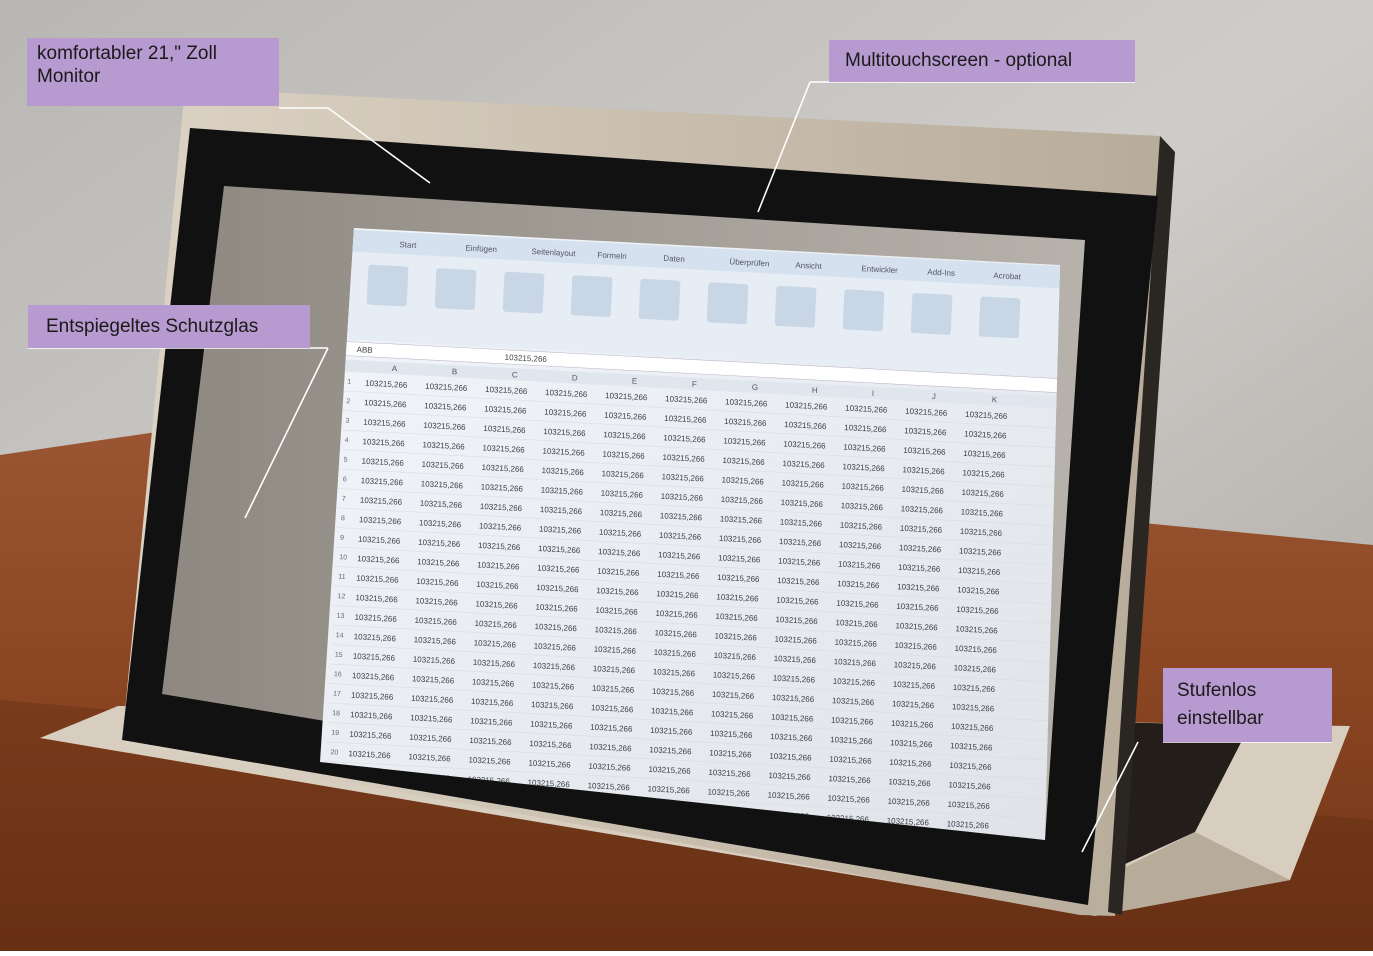 The image size is (1373, 956). What do you see at coordinates (339, 655) in the screenshot?
I see `row-number: 15` at bounding box center [339, 655].